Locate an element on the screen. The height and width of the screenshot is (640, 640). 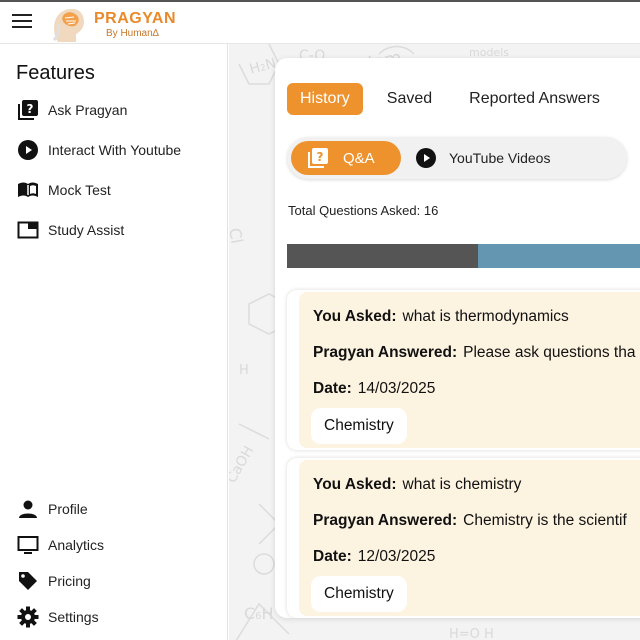
tab-reported-answers: Reported Answers is located at coordinates (534, 99).